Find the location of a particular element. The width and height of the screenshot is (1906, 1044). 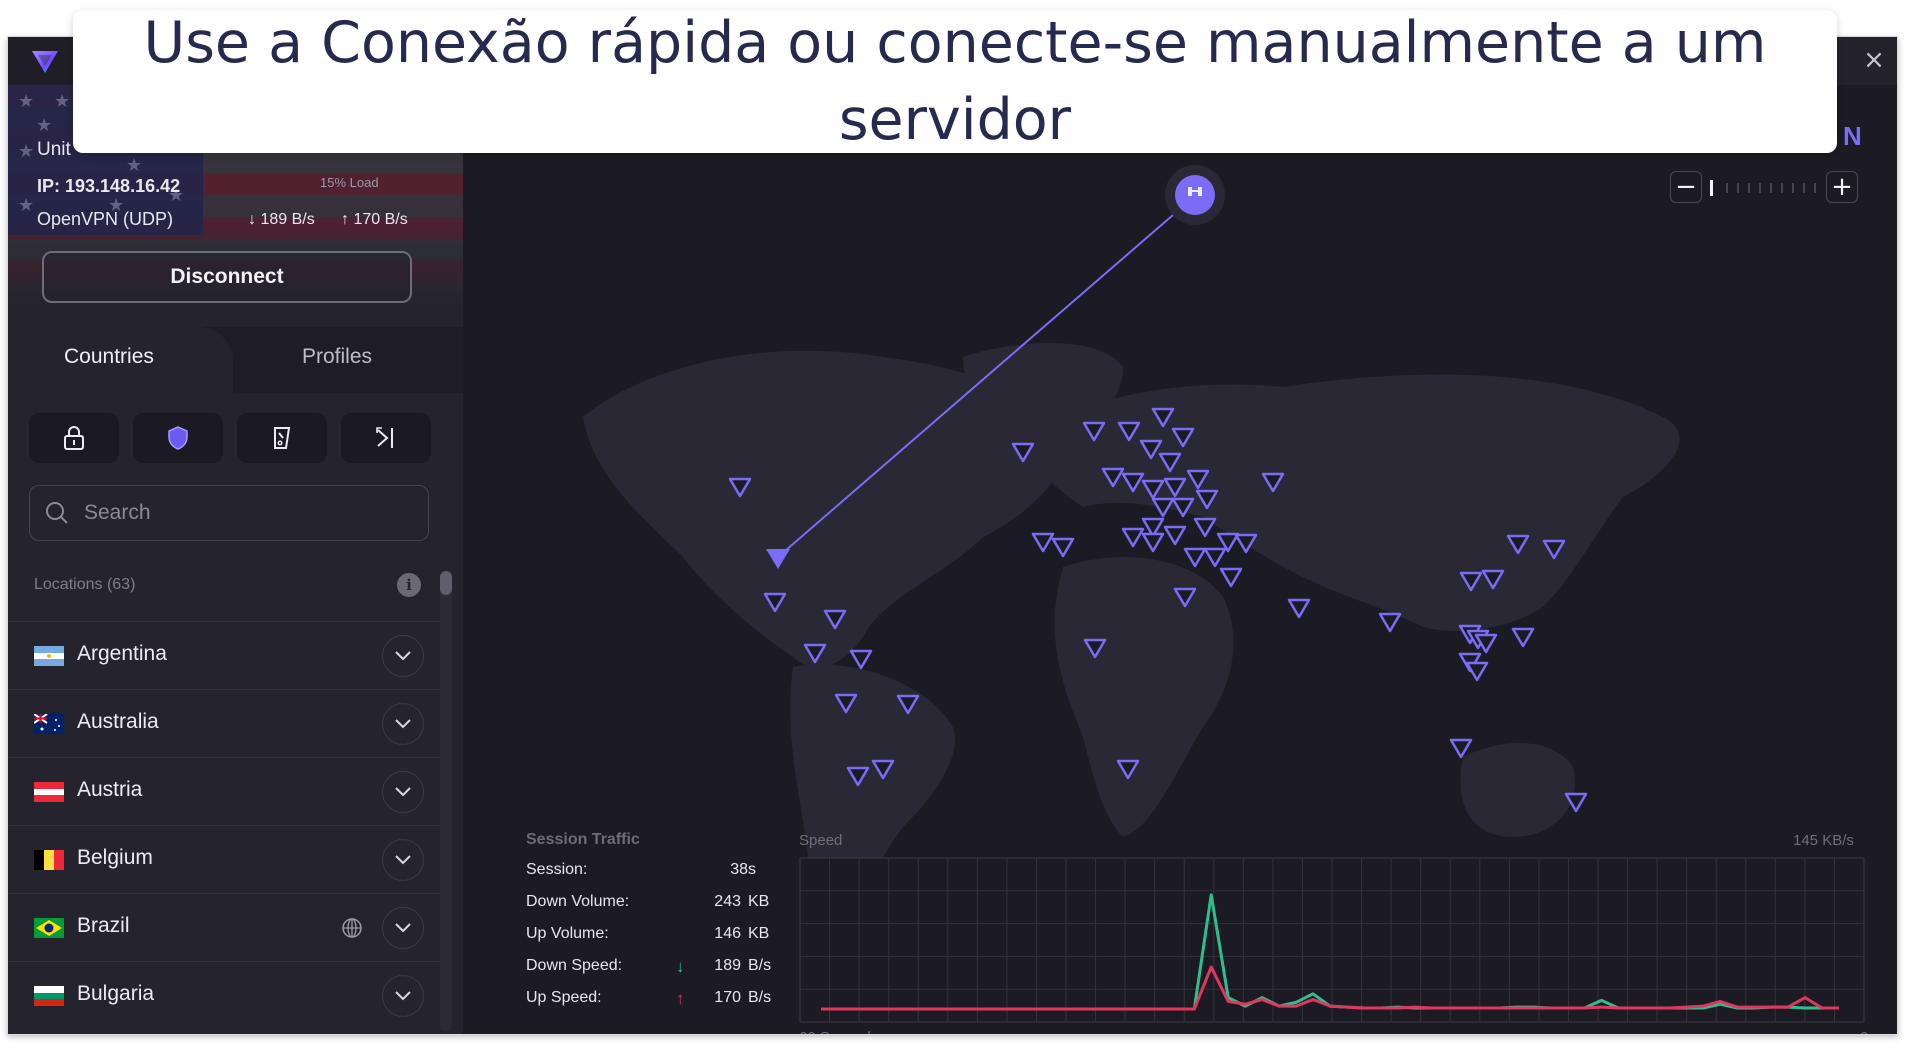

country-row-austria: Austria is located at coordinates (224, 791).